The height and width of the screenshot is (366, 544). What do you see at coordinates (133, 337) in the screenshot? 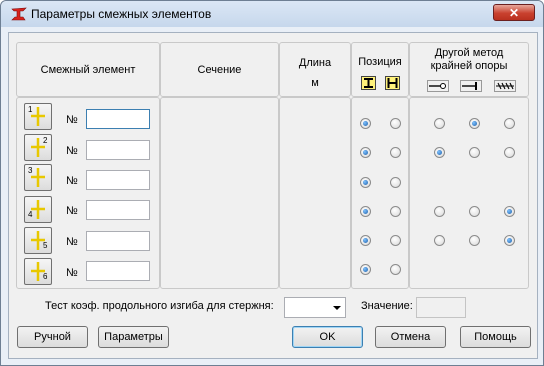
I see `parameters-button: Параметры` at bounding box center [133, 337].